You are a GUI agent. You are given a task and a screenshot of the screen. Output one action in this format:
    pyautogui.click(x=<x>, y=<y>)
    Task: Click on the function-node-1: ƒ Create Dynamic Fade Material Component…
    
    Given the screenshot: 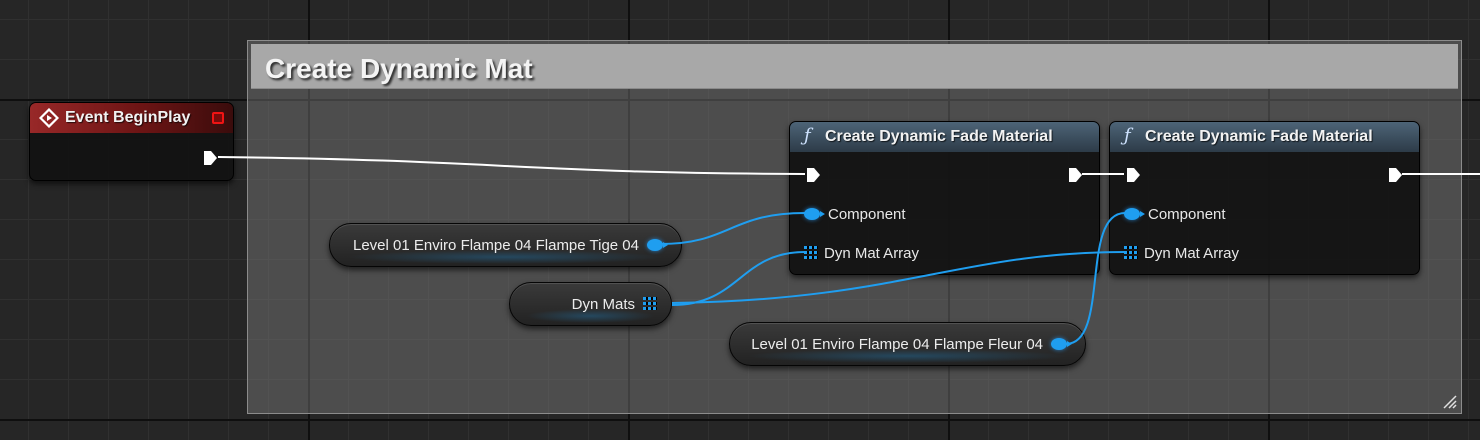 What is the action you would take?
    pyautogui.click(x=944, y=198)
    